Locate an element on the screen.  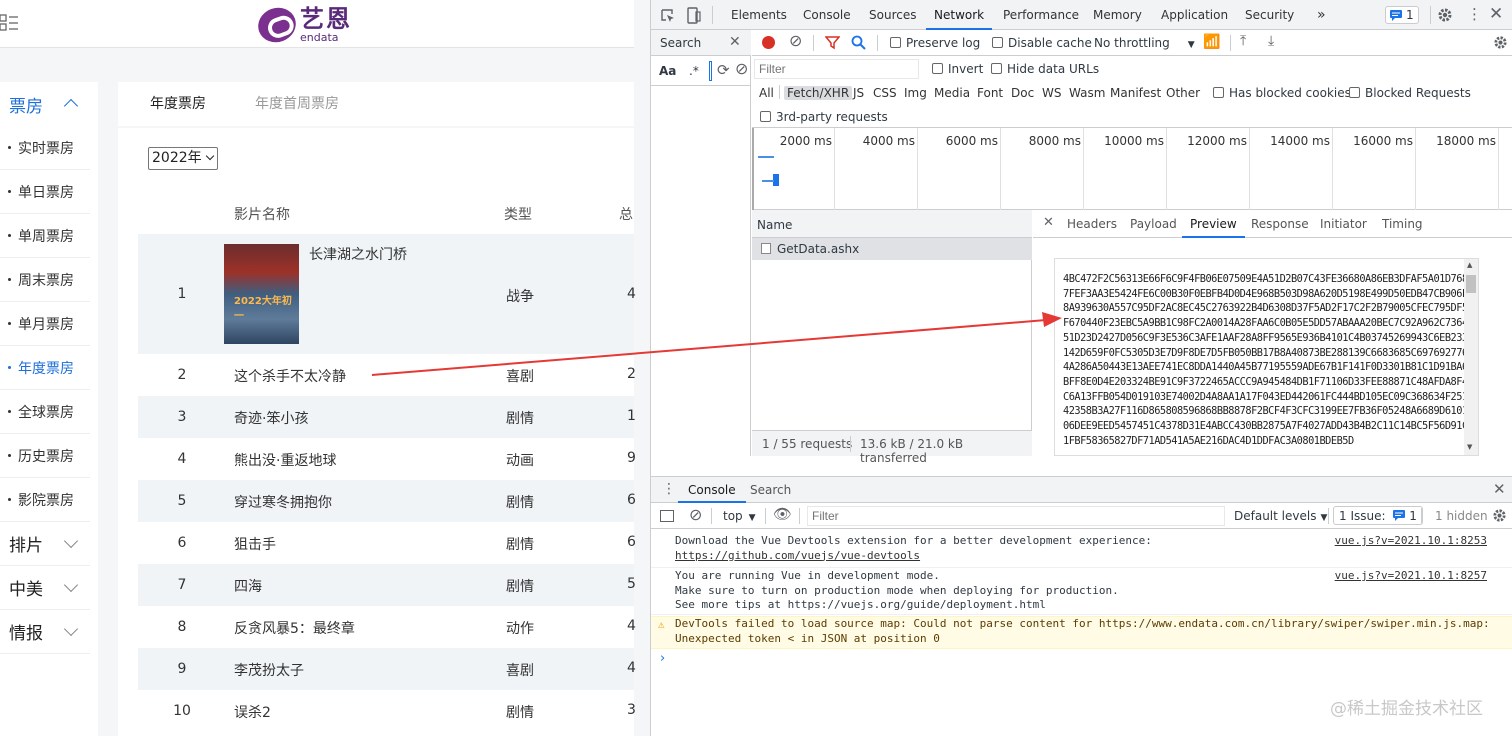
filter-type-img: Img is located at coordinates (915, 93).